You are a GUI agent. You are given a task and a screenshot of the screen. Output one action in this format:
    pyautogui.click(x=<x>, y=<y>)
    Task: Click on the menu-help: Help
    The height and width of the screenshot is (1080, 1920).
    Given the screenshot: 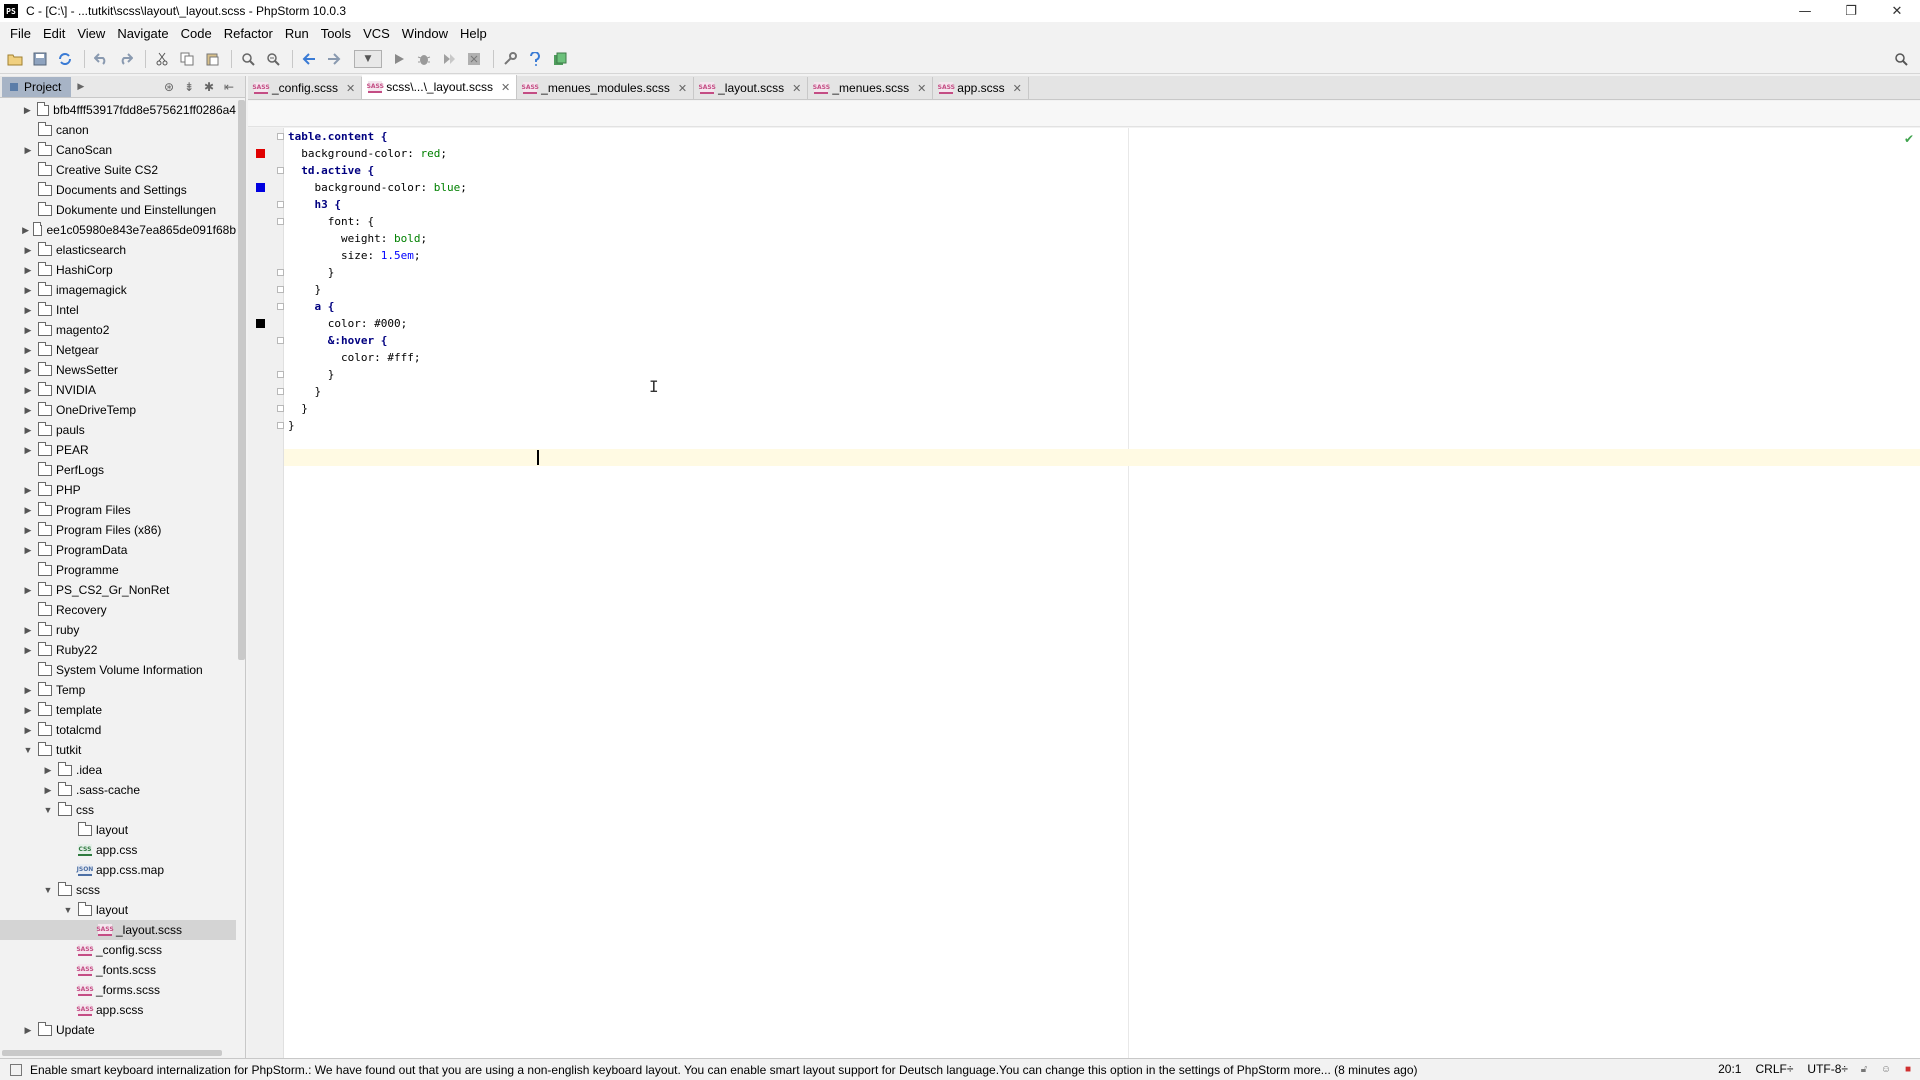 What is the action you would take?
    pyautogui.click(x=473, y=33)
    